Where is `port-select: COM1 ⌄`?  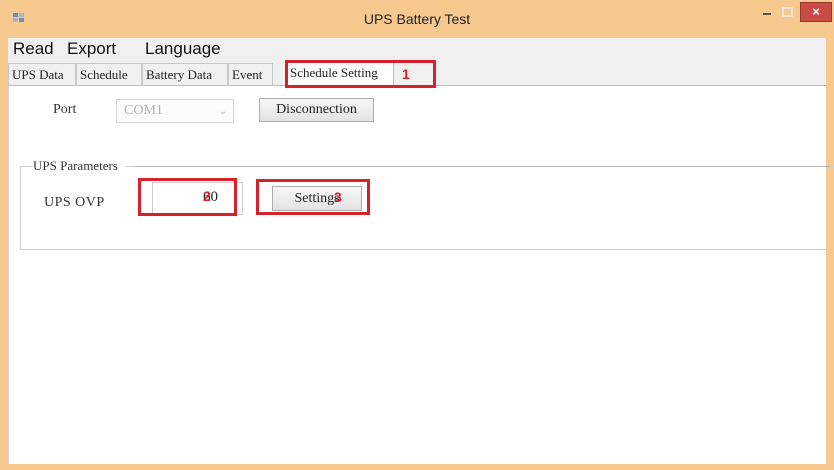
port-select: COM1 ⌄ is located at coordinates (175, 111).